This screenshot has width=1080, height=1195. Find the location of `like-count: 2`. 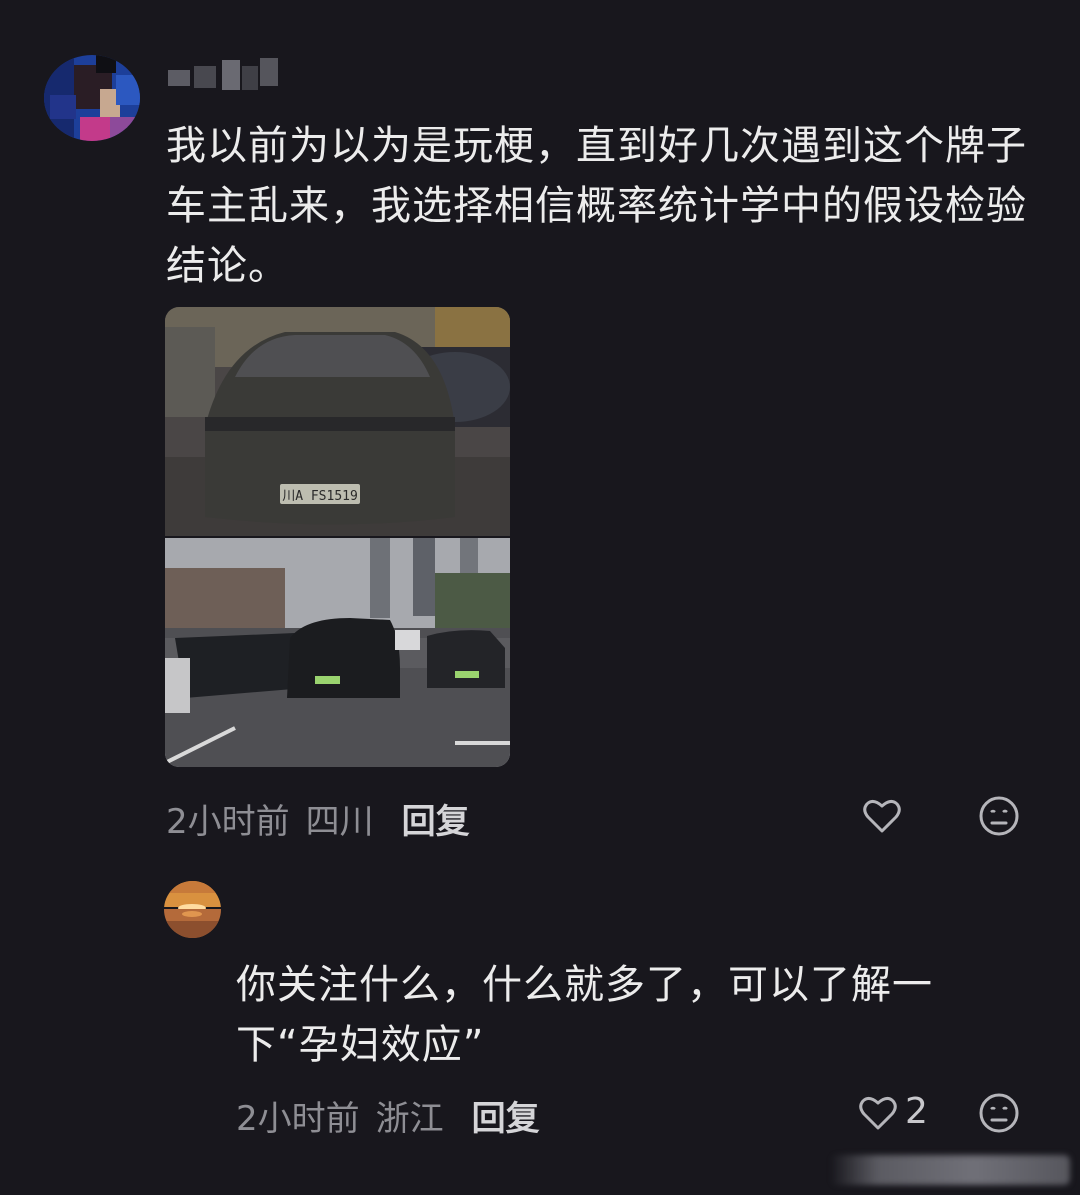

like-count: 2 is located at coordinates (916, 1111).